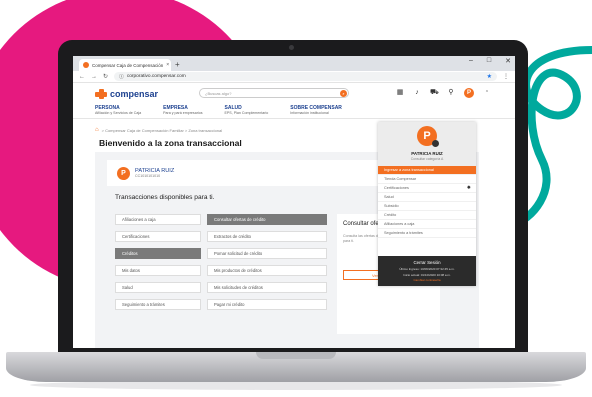  I want to click on left-button-afiliaciones: Afiliaciones a caja, so click(158, 219).